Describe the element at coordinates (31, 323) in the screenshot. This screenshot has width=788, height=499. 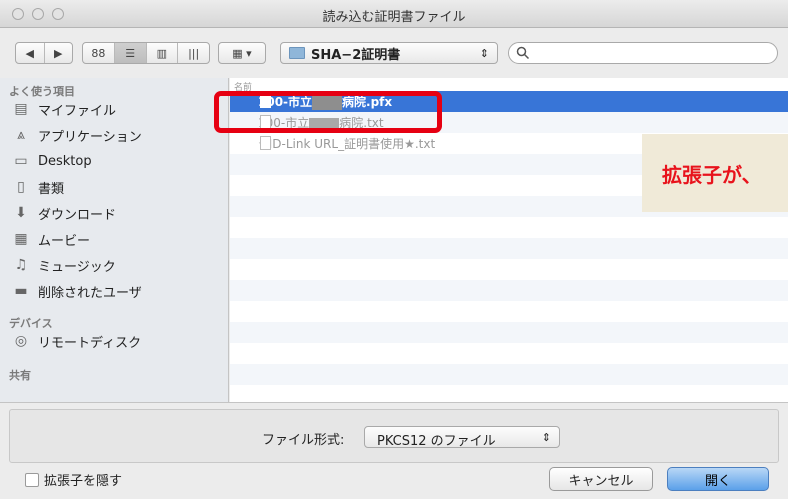
I see `devices-header: デバイス` at that location.